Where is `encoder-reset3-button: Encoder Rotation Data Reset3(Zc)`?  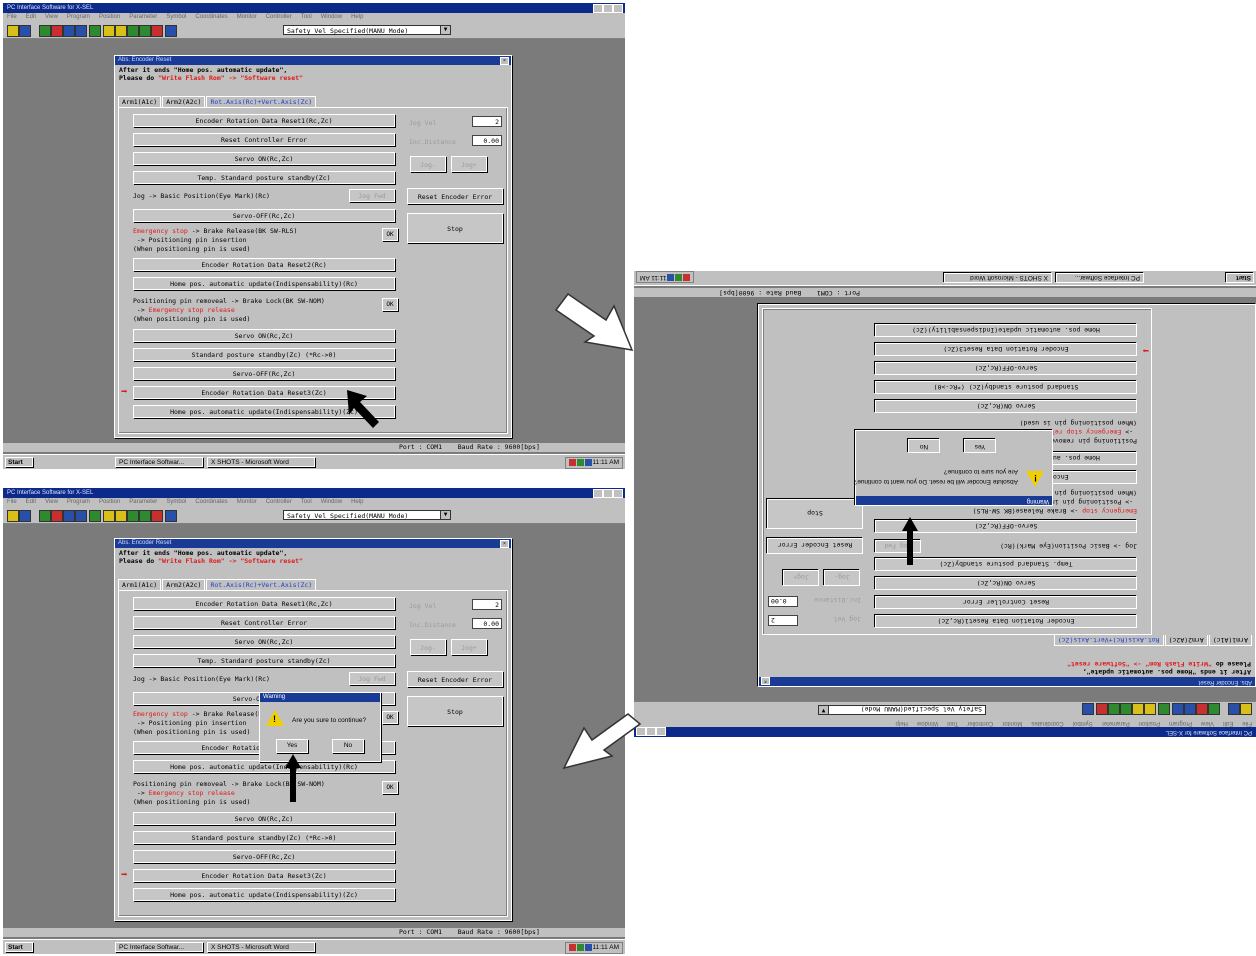
encoder-reset3-button: Encoder Rotation Data Reset3(Zc) is located at coordinates (1006, 349).